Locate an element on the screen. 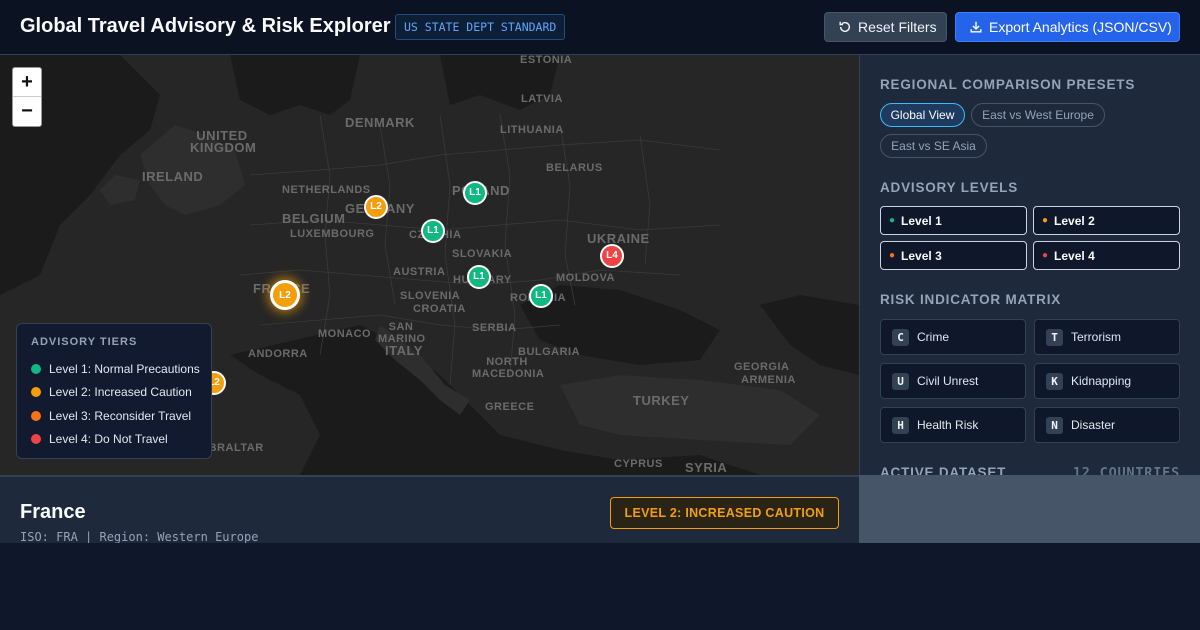 This screenshot has width=1200, height=630. risk-key-badge: K is located at coordinates (1054, 381).